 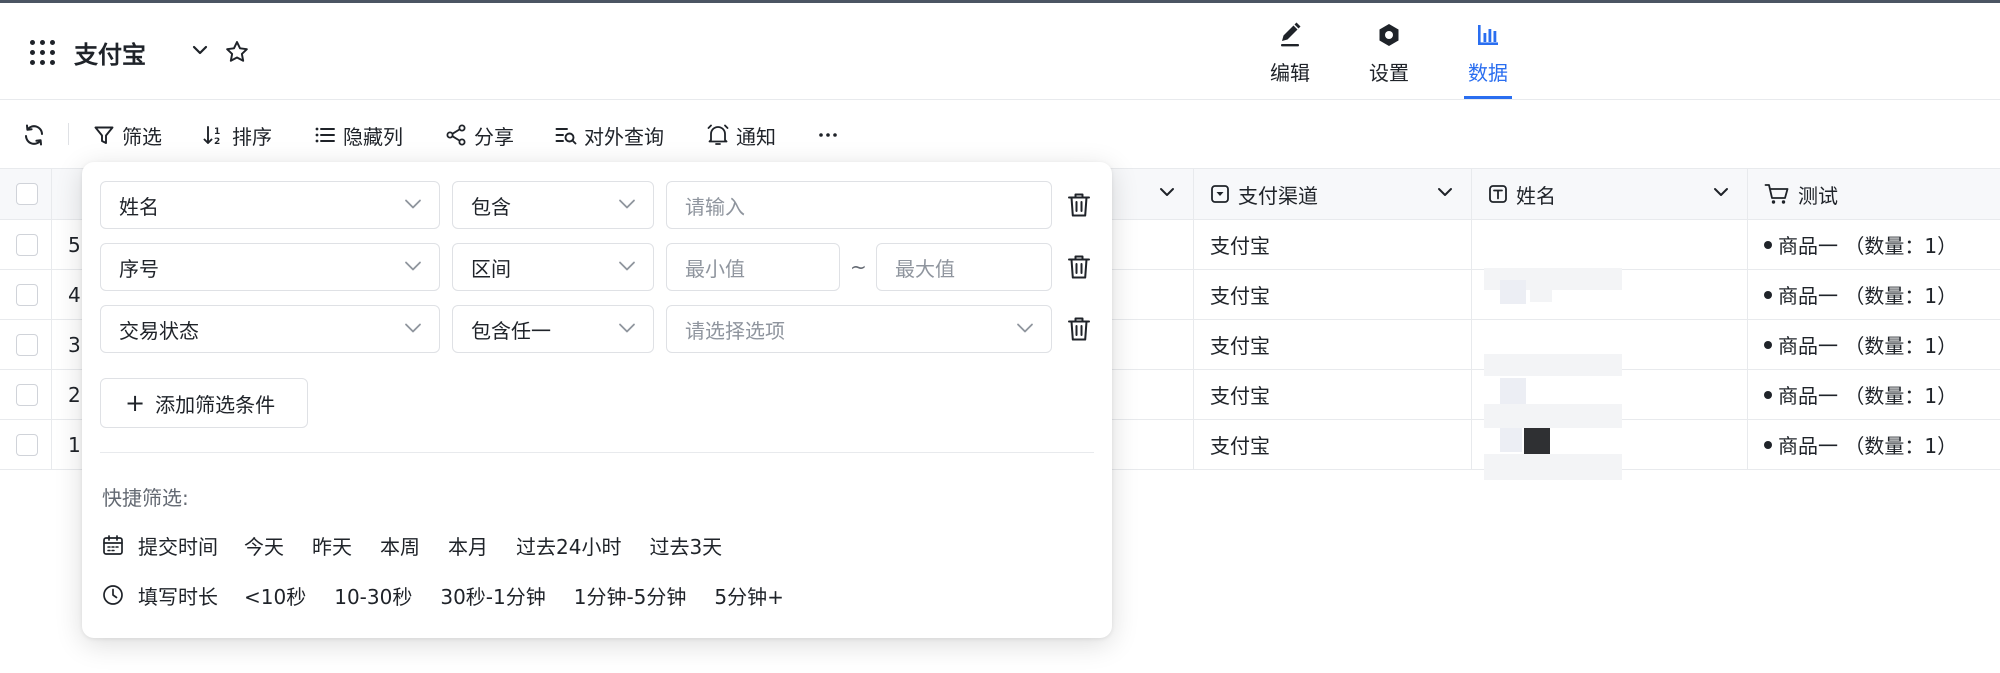 What do you see at coordinates (110, 55) in the screenshot?
I see `app-title: 支付宝` at bounding box center [110, 55].